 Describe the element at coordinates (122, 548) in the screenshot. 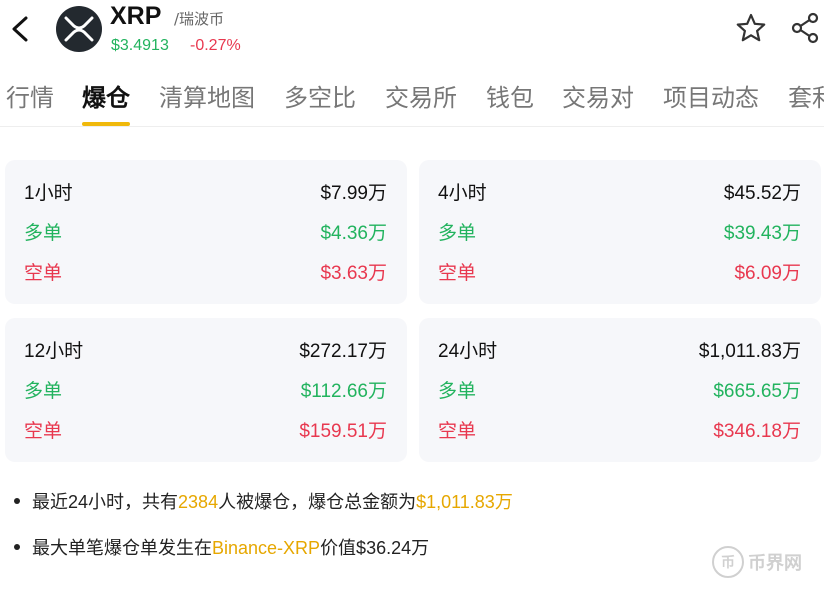

I see `summary-text: 最大单笔爆仓单发生在` at that location.